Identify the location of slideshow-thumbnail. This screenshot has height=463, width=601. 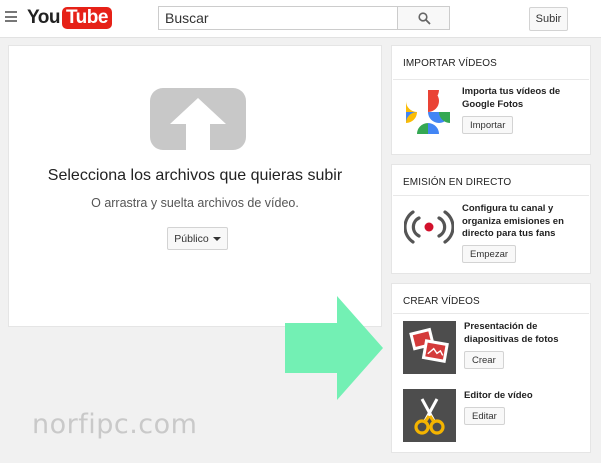
(429, 347).